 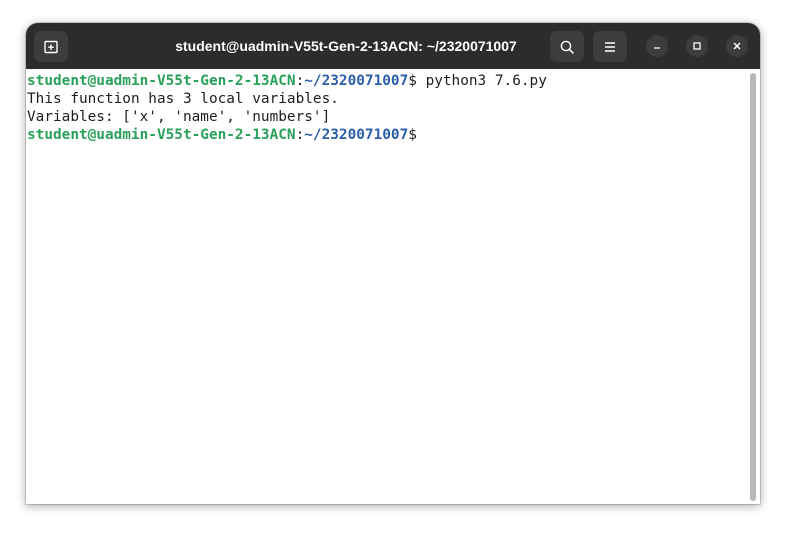 I want to click on maximize-button, so click(x=697, y=46).